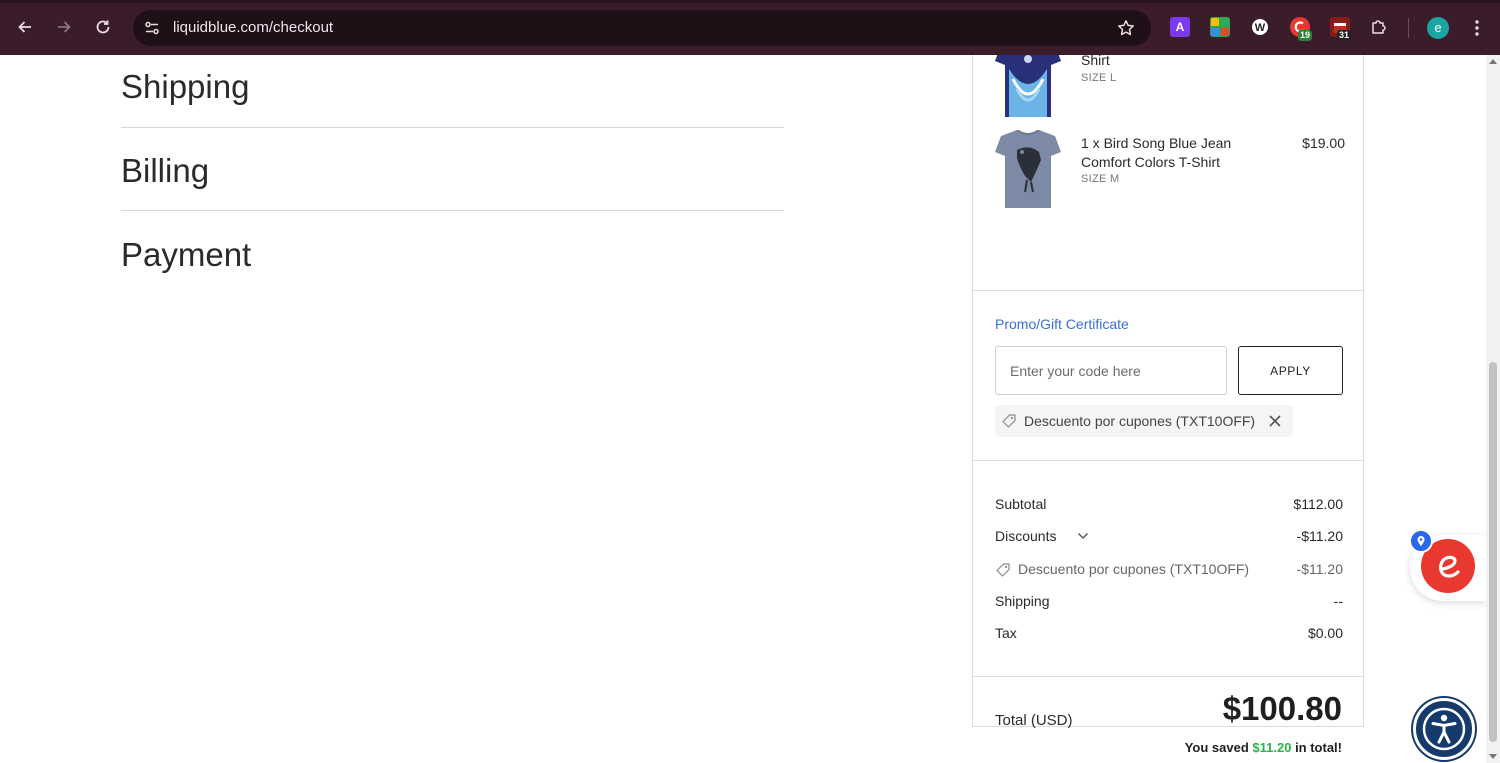 The height and width of the screenshot is (763, 1500). Describe the element at coordinates (1318, 504) in the screenshot. I see `subtotal-value: $112.00` at that location.